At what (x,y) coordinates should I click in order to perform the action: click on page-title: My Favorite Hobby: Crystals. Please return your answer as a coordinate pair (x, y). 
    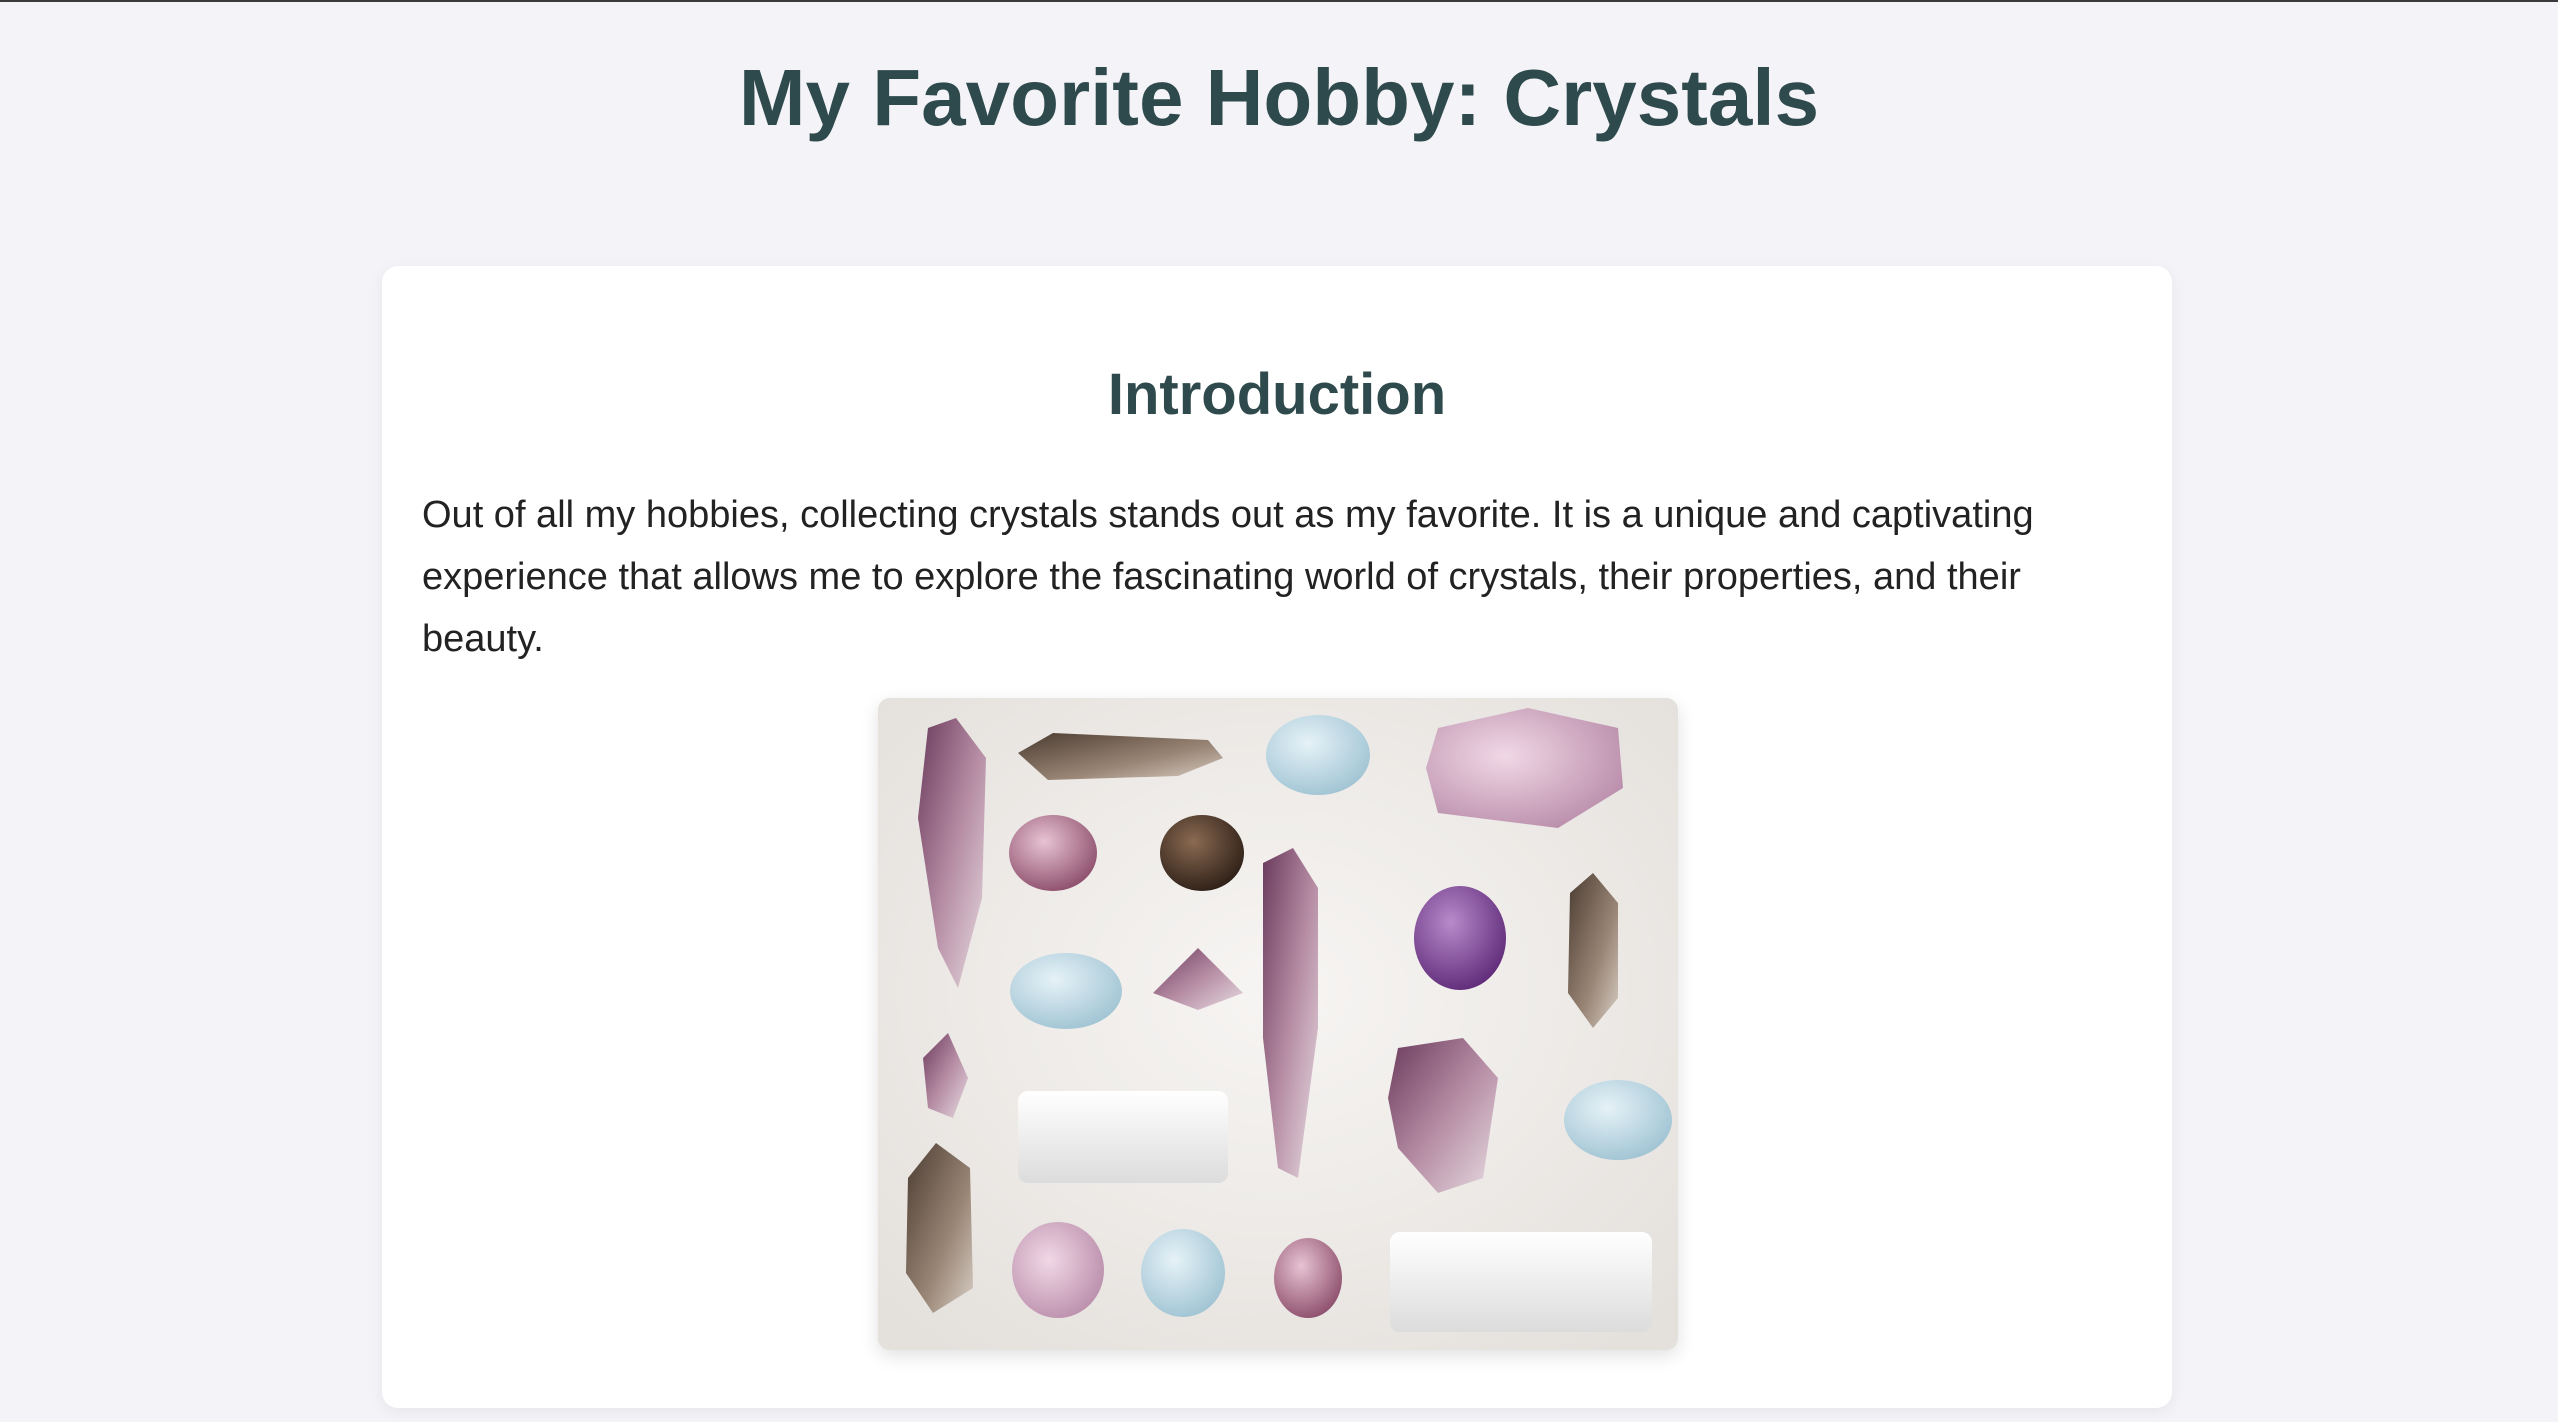
    Looking at the image, I should click on (1279, 97).